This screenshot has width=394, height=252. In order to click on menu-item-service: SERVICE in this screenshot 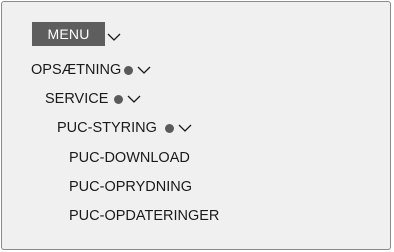, I will do `click(93, 99)`.